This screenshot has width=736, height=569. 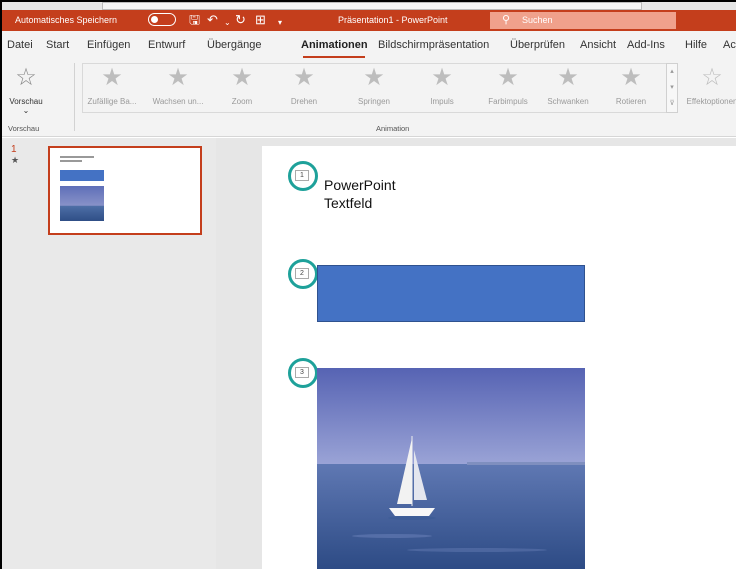 What do you see at coordinates (631, 101) in the screenshot?
I see `effect-label: Rotieren` at bounding box center [631, 101].